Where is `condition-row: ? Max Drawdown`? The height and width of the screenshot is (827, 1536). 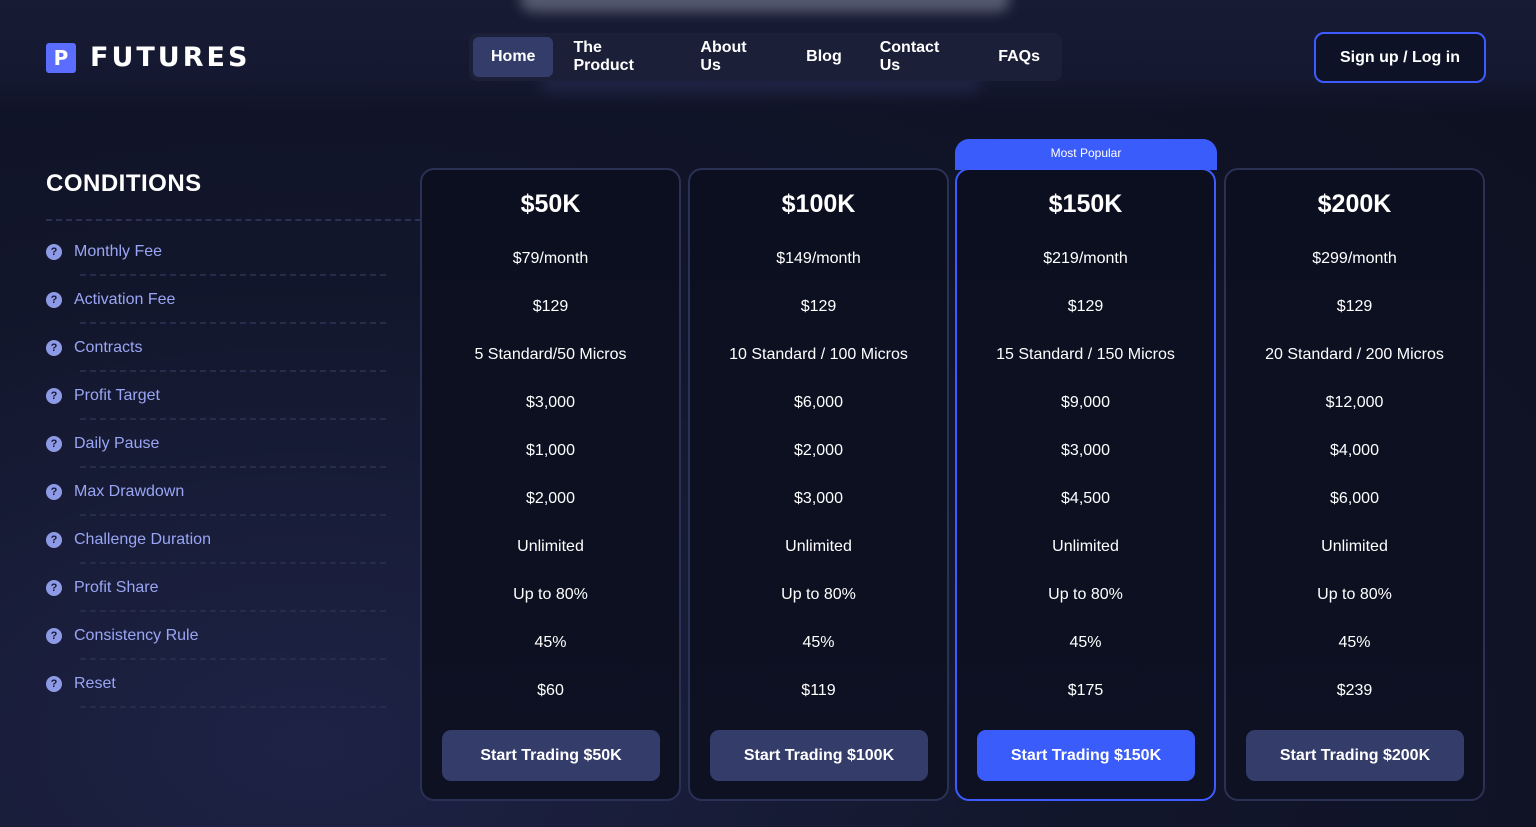 condition-row: ? Max Drawdown is located at coordinates (216, 492).